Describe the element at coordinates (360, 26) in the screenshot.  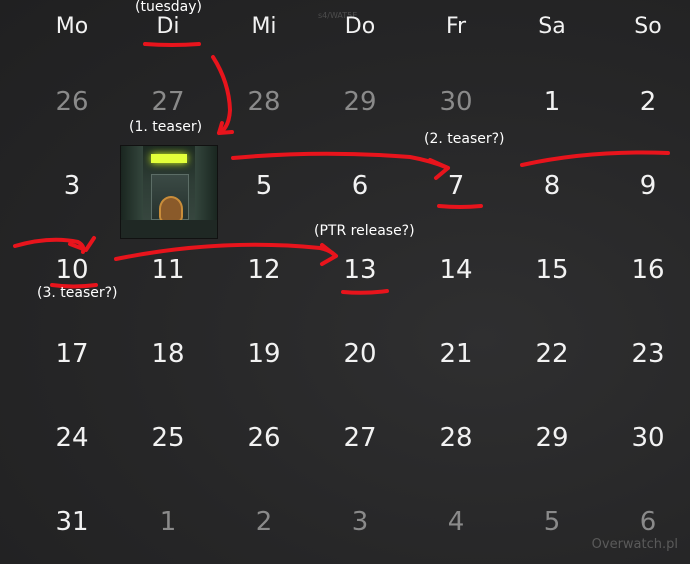
I see `weekday-do: Do` at that location.